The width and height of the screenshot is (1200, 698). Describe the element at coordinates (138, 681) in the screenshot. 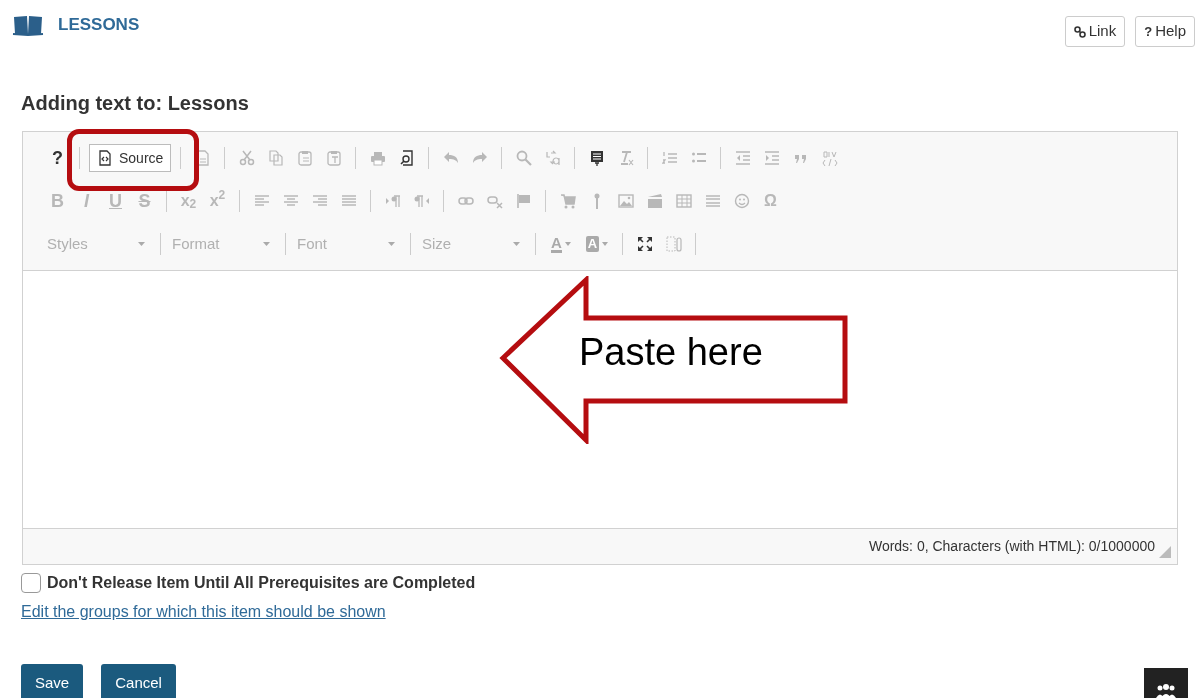

I see `cancel-button: Cancel` at that location.